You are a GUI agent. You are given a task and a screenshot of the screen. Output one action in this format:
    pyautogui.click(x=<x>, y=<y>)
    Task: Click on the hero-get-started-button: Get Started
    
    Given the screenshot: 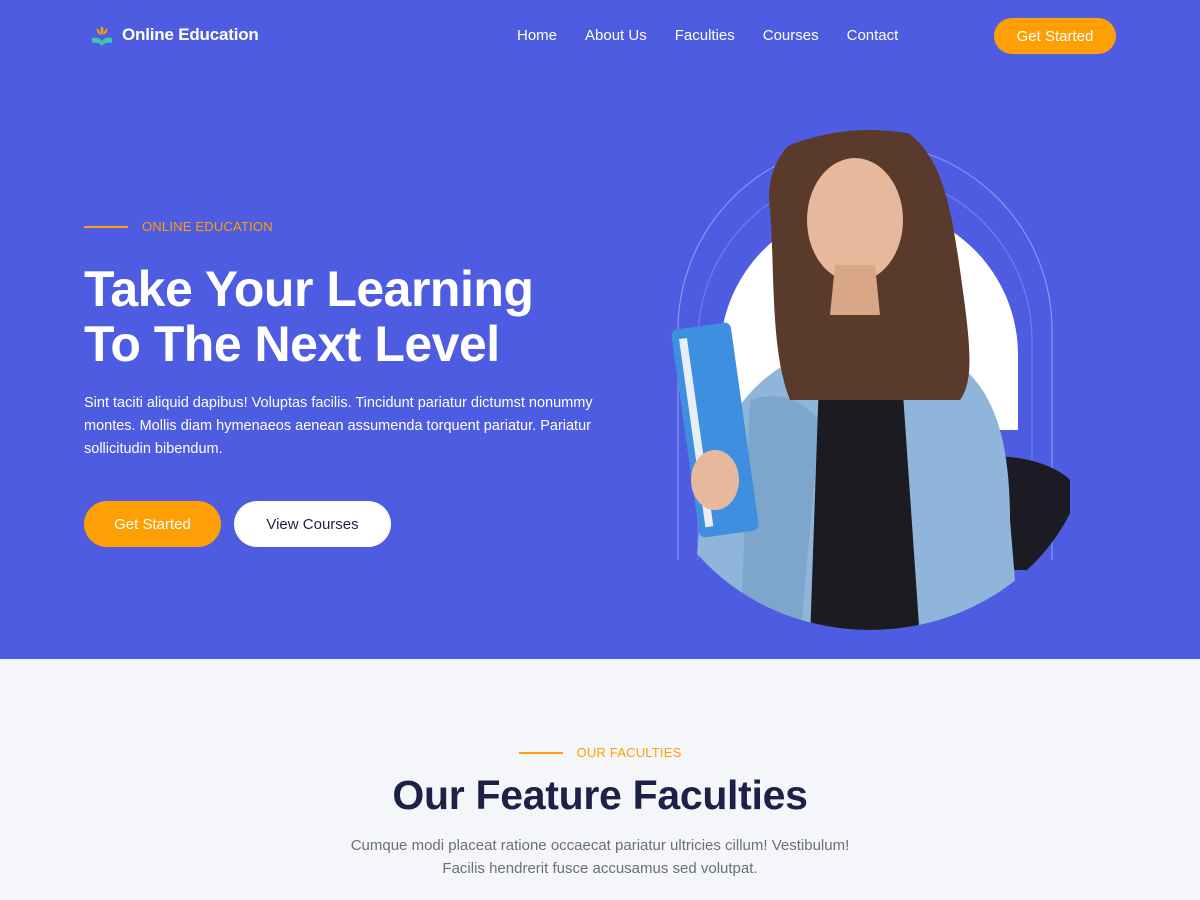 What is the action you would take?
    pyautogui.click(x=152, y=524)
    